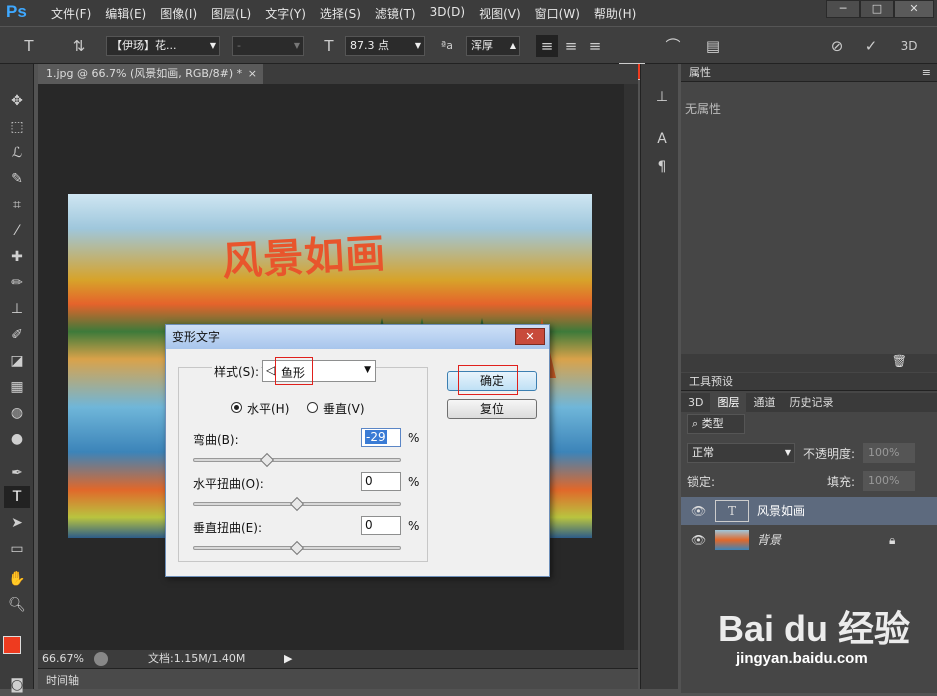  What do you see at coordinates (530, 336) in the screenshot?
I see `dialog-close-button: ✕` at bounding box center [530, 336].